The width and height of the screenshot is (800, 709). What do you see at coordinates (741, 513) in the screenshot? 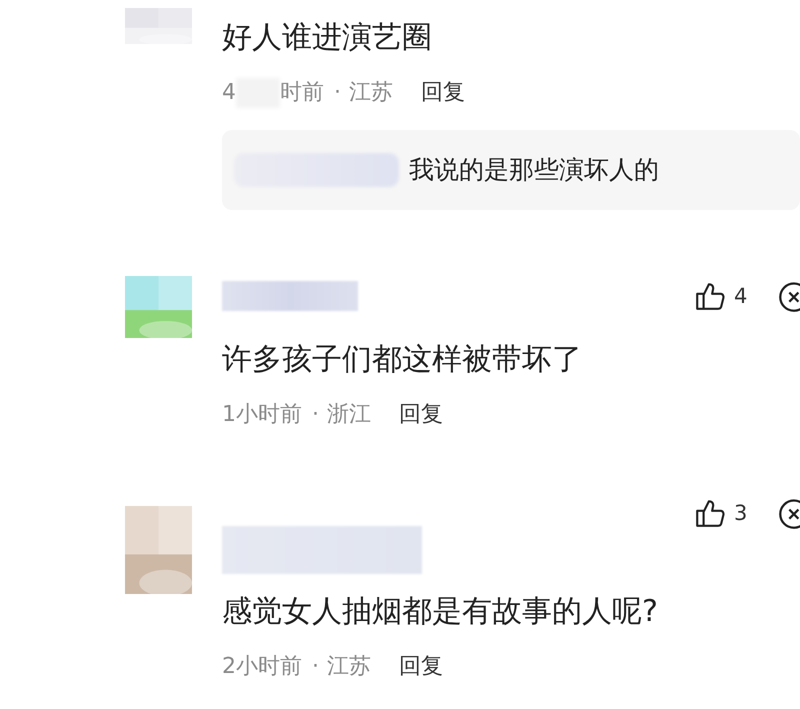
I see `like-count: 3` at bounding box center [741, 513].